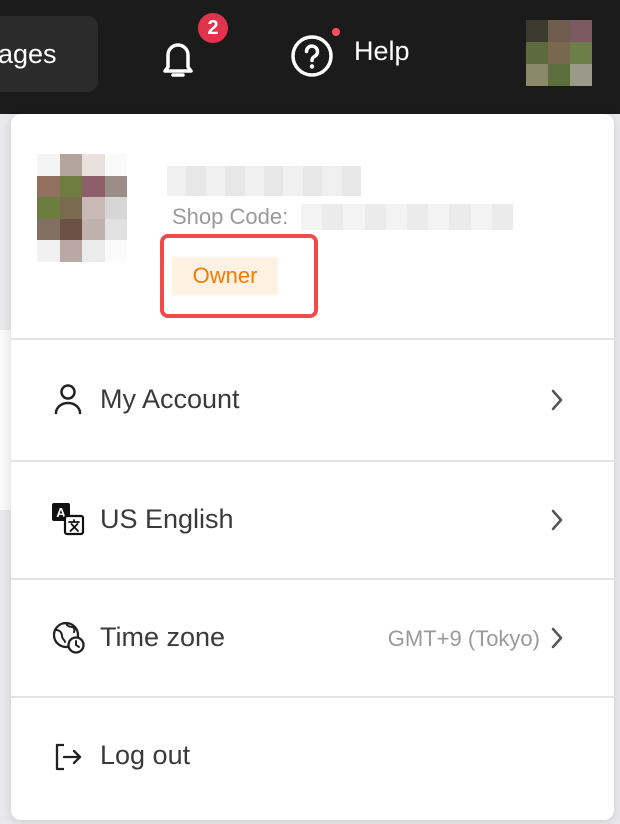  Describe the element at coordinates (312, 520) in the screenshot. I see `menu-item-language: A US English` at that location.